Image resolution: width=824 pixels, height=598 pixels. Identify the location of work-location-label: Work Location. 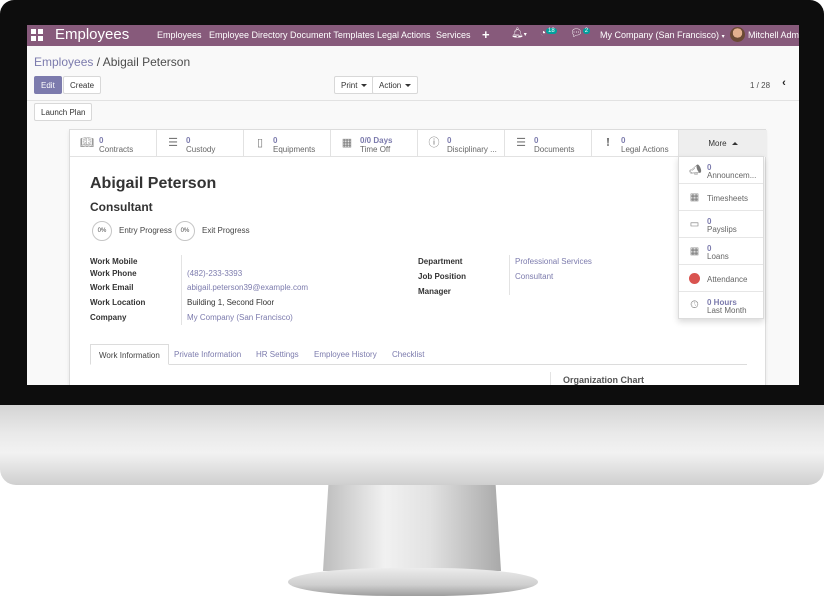
(118, 302).